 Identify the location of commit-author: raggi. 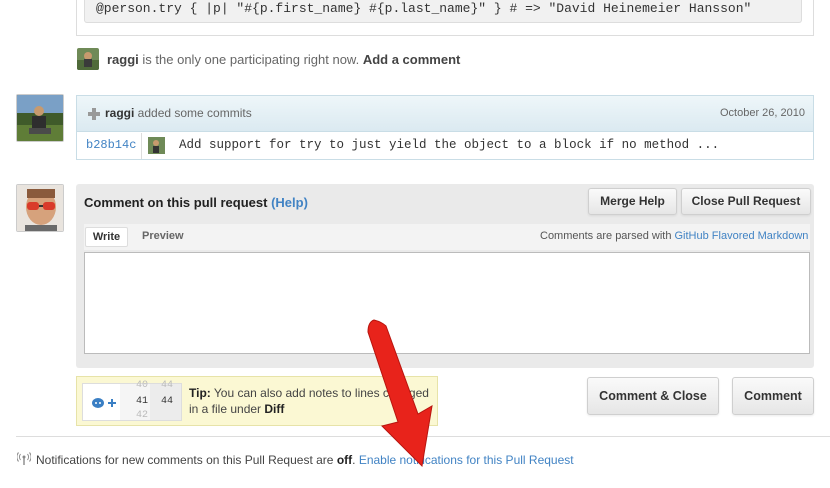
(119, 113).